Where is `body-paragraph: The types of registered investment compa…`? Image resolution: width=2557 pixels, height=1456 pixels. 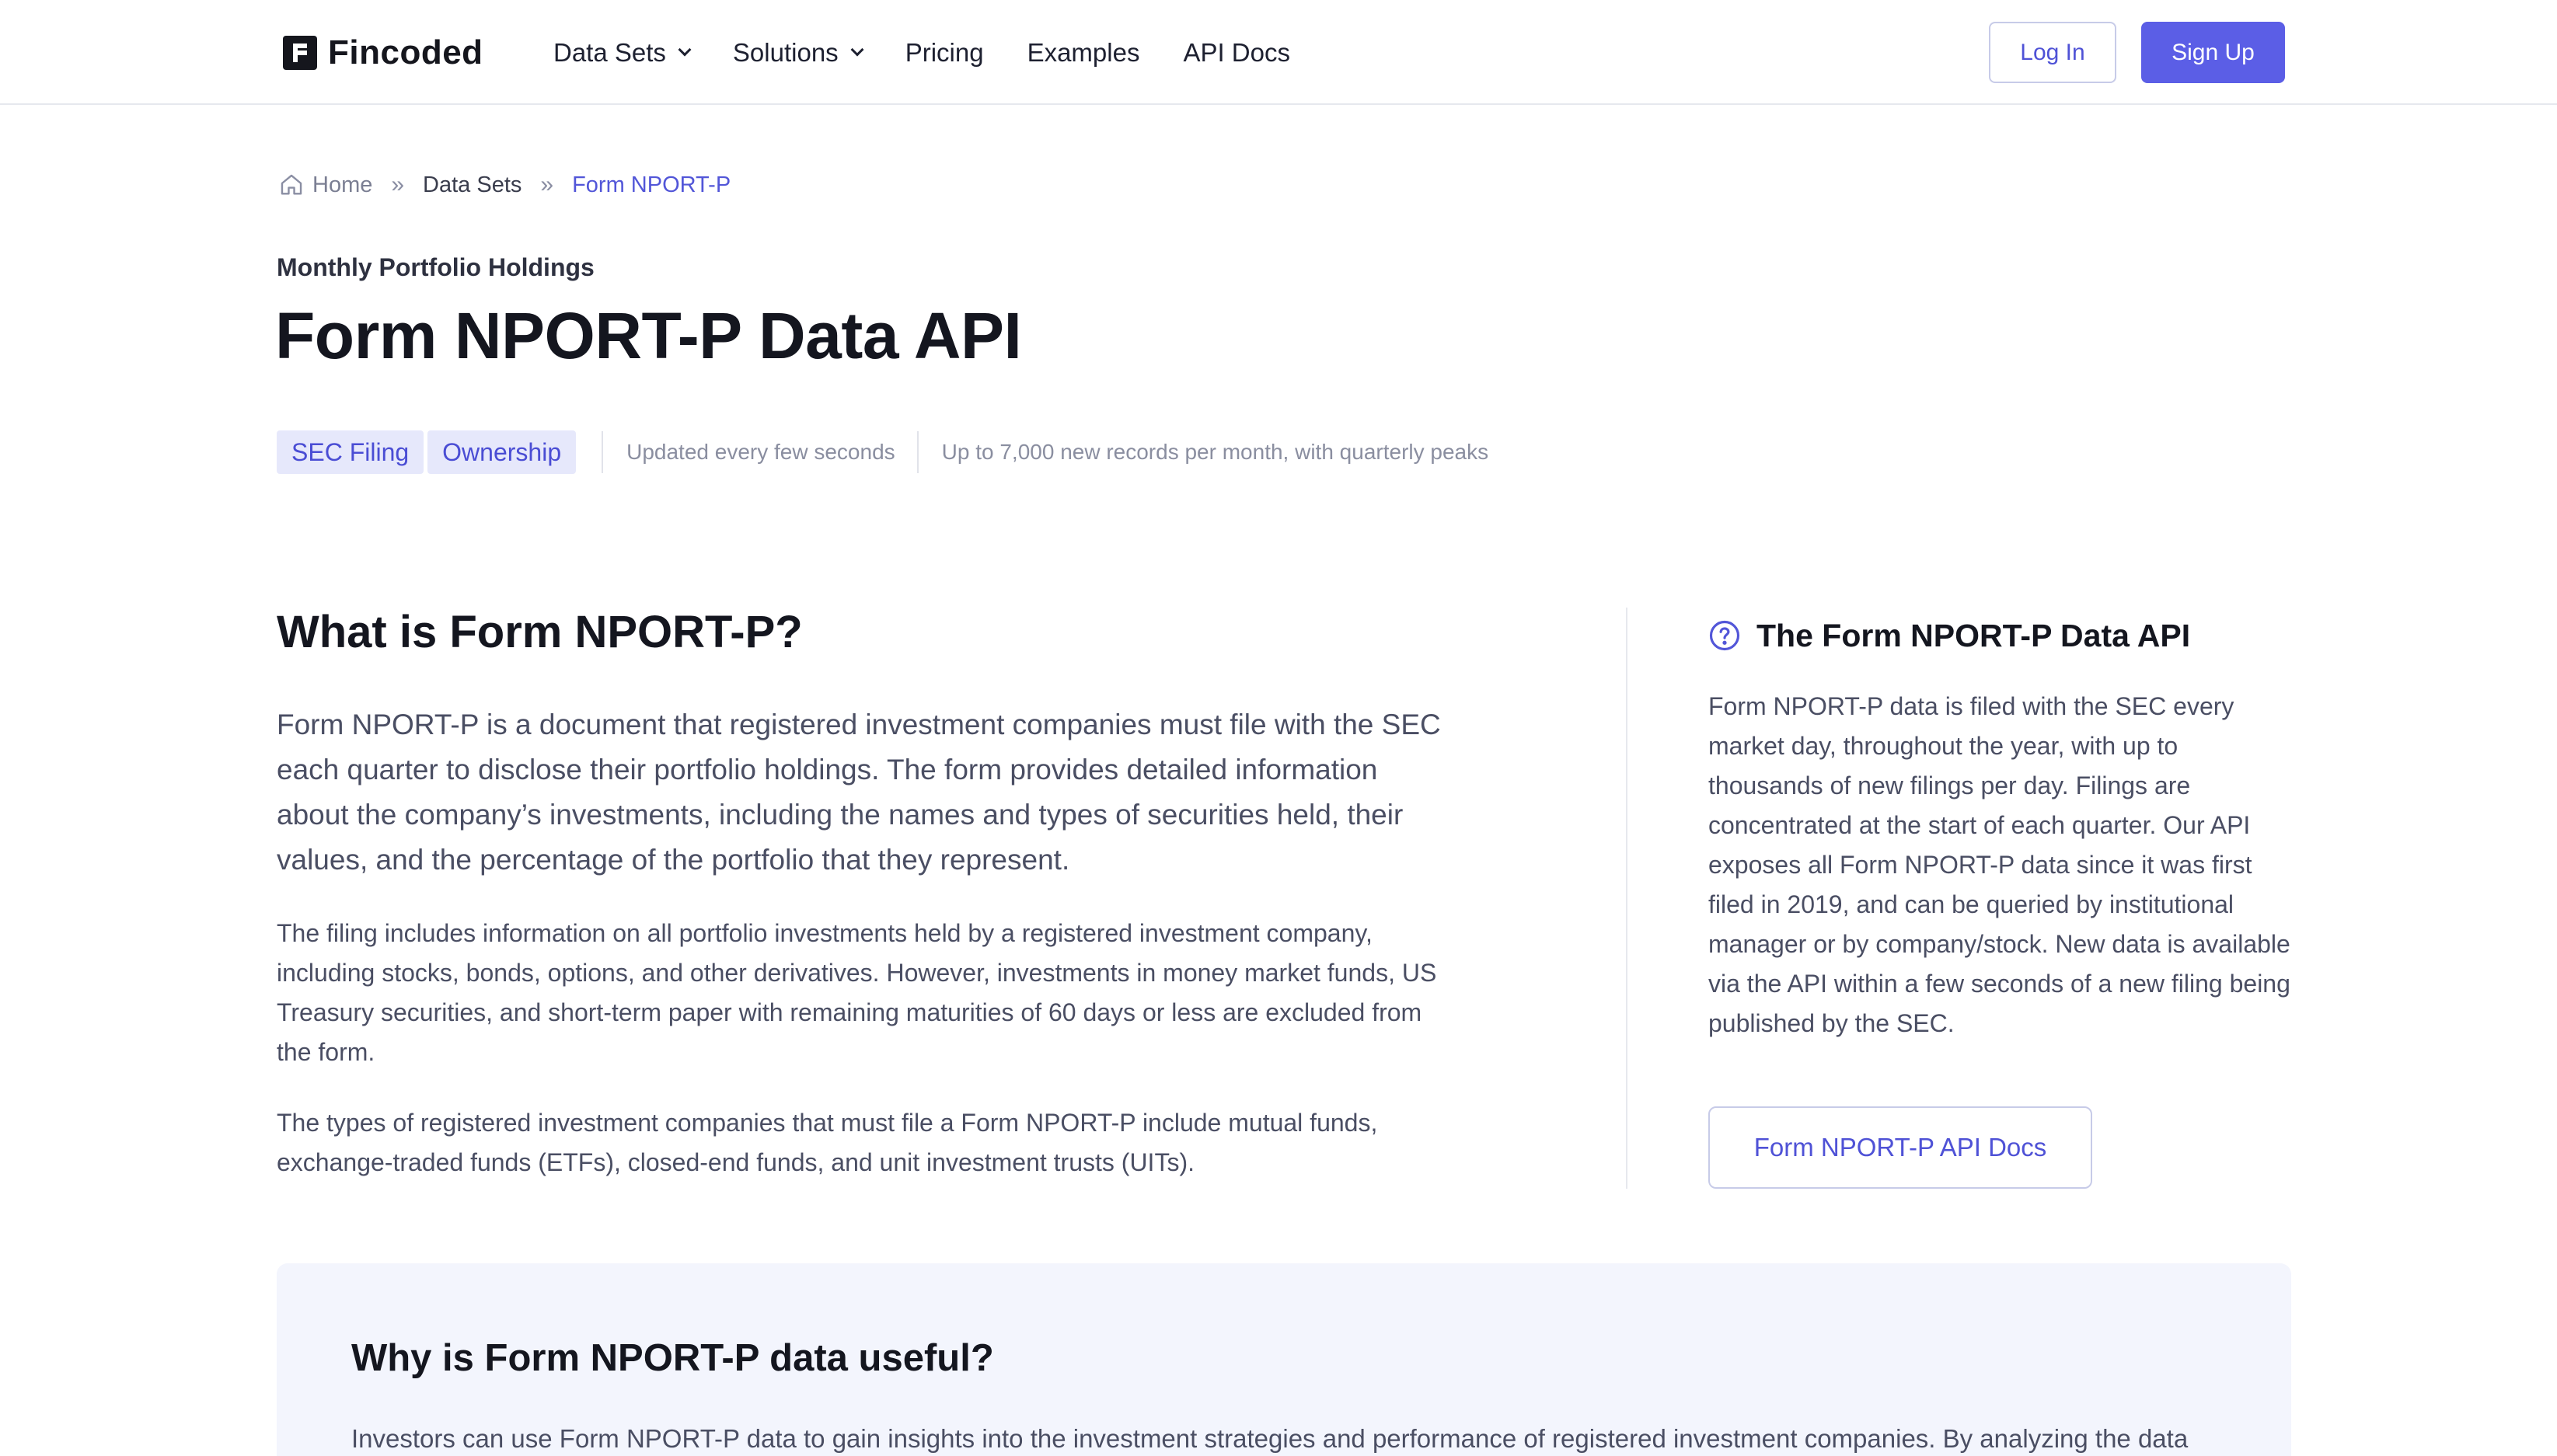
body-paragraph: The types of registered investment compa… is located at coordinates (827, 1142).